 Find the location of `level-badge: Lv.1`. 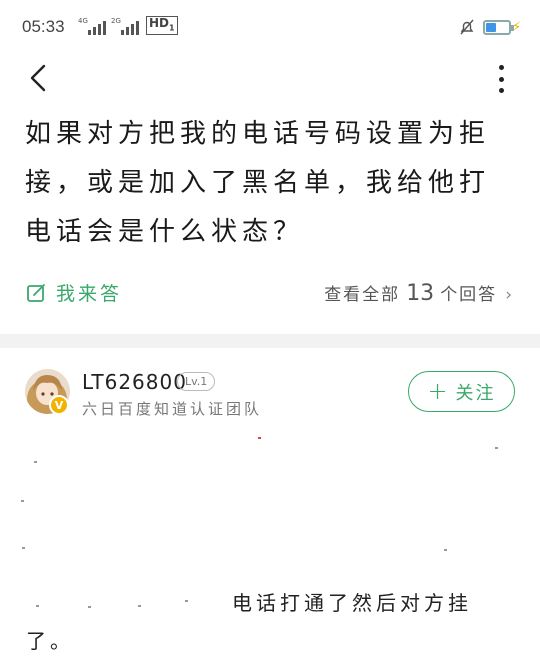

level-badge: Lv.1 is located at coordinates (196, 381).